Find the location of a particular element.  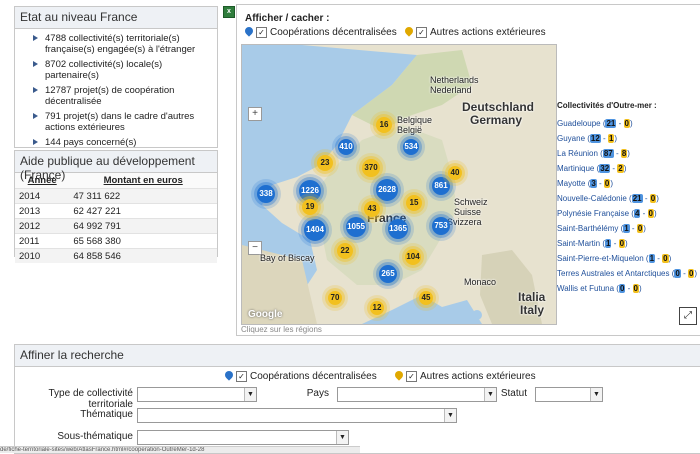

outremer-item-name: Martinique is located at coordinates (575, 168).